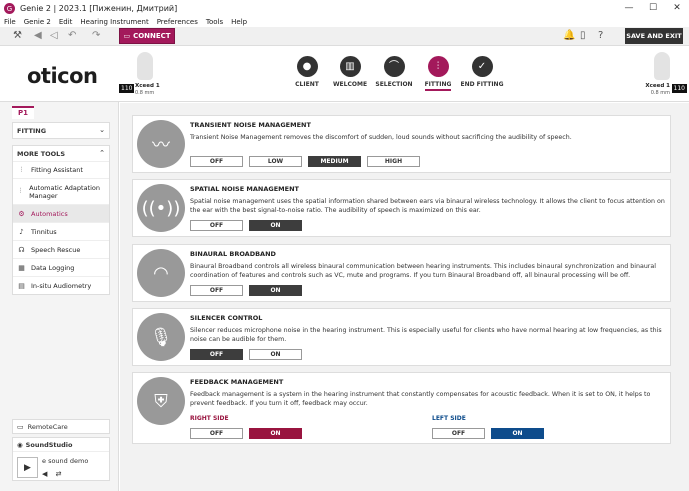 The image size is (689, 491). What do you see at coordinates (61, 153) in the screenshot?
I see `more-tools-header: MORE TOOLS ⌃` at bounding box center [61, 153].